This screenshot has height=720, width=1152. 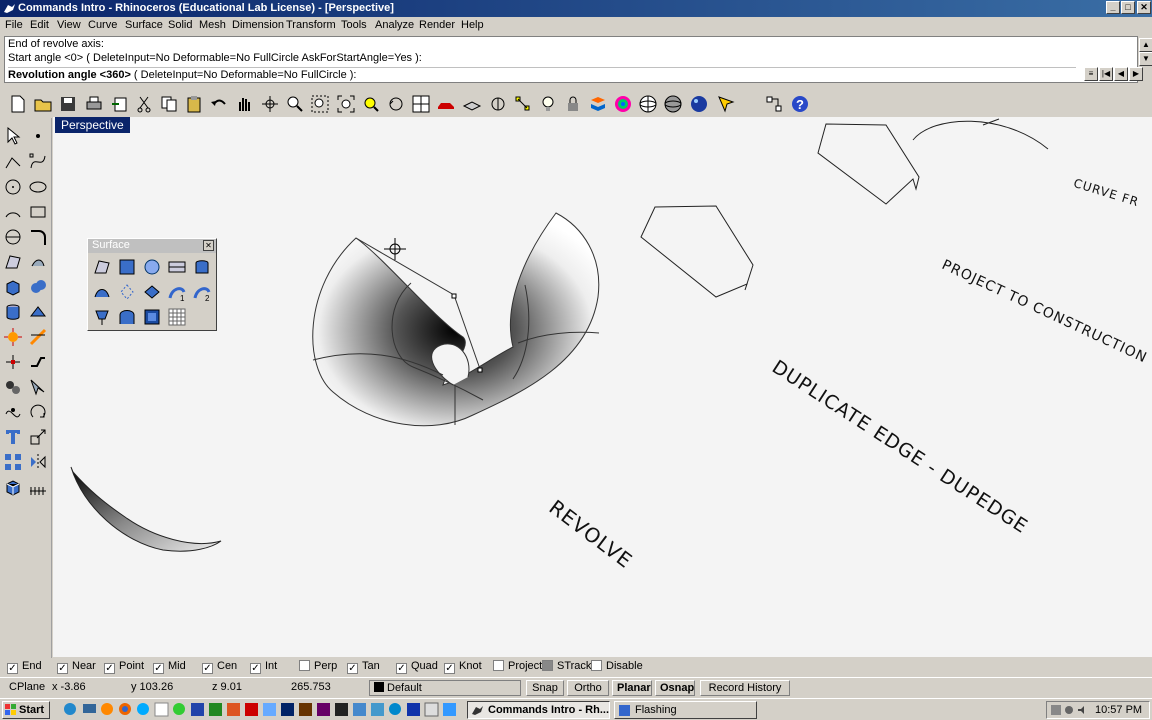 What do you see at coordinates (421, 104) in the screenshot?
I see `four-viewports-icon` at bounding box center [421, 104].